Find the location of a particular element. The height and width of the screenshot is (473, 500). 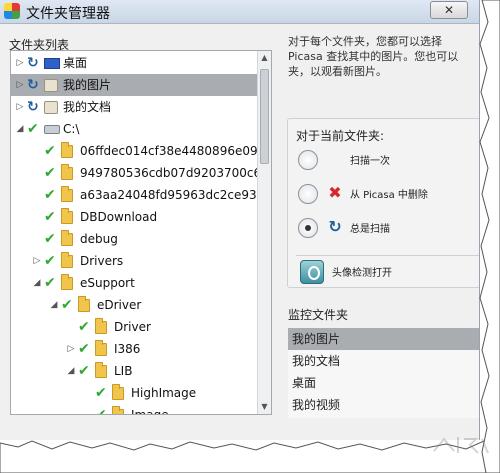

tree-row: ▷ ✔ Drivers is located at coordinates (134, 261).